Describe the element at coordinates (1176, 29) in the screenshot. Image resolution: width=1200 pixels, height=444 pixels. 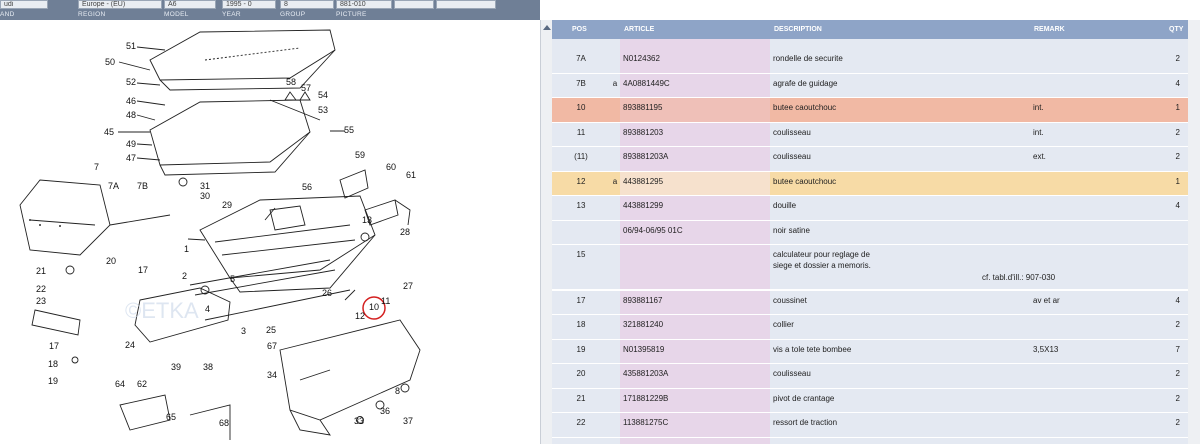
I see `header-qty: QTY` at that location.